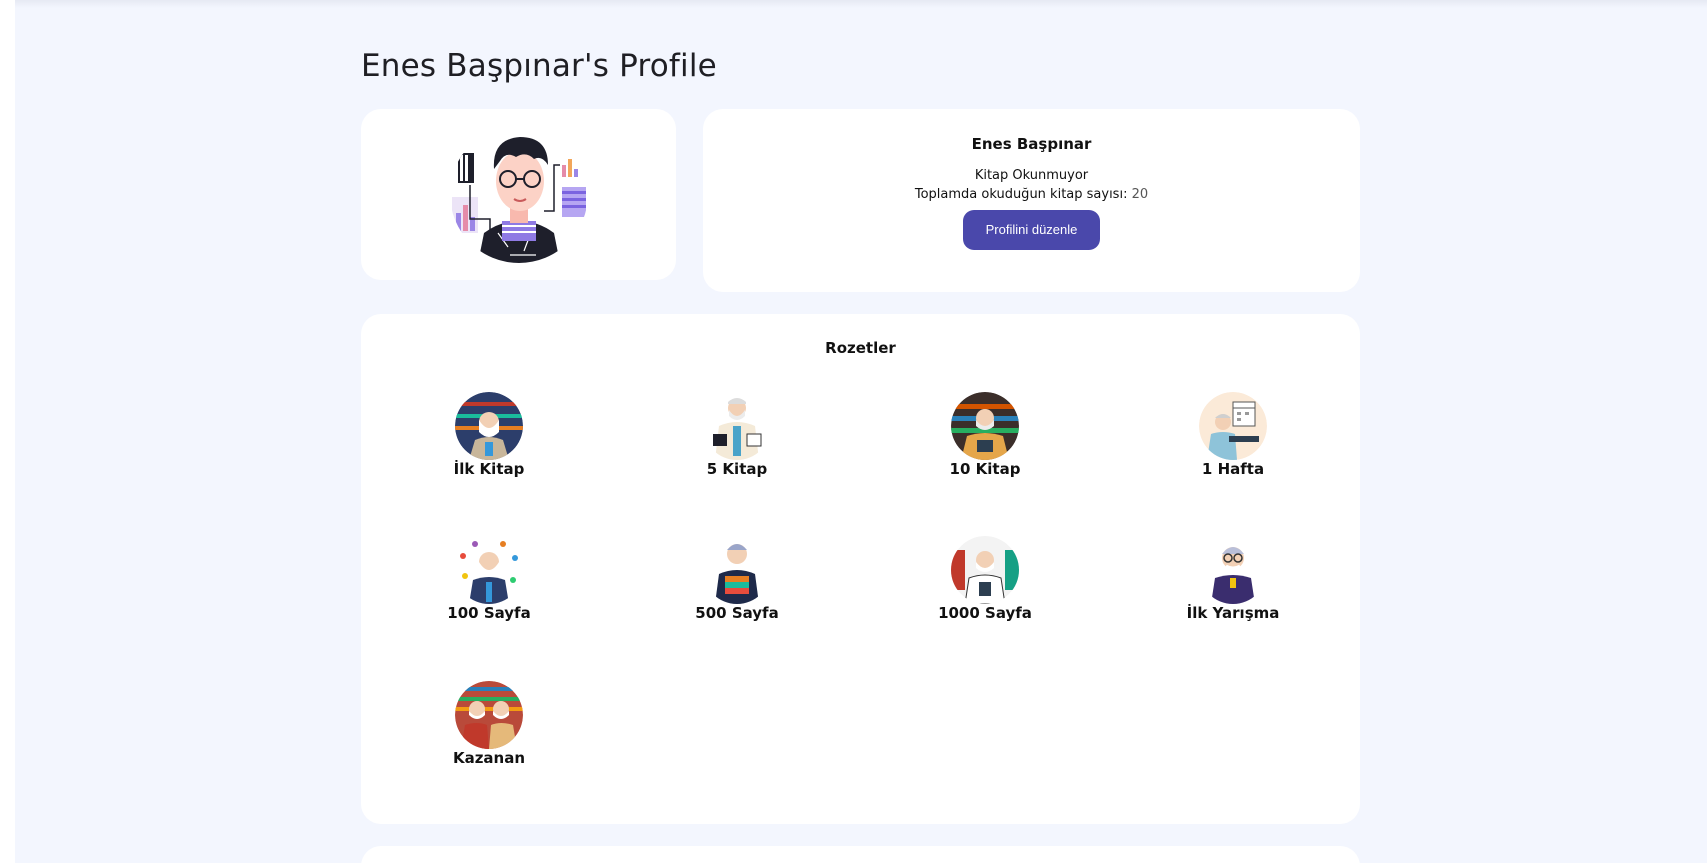  Describe the element at coordinates (985, 469) in the screenshot. I see `badge-label: 10 Kitap` at that location.